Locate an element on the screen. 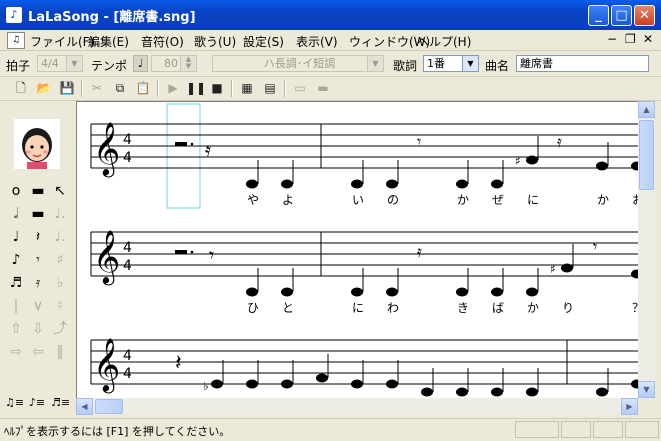 Image resolution: width=661 pixels, height=441 pixels. mdi-close-icon: ✕ is located at coordinates (648, 39).